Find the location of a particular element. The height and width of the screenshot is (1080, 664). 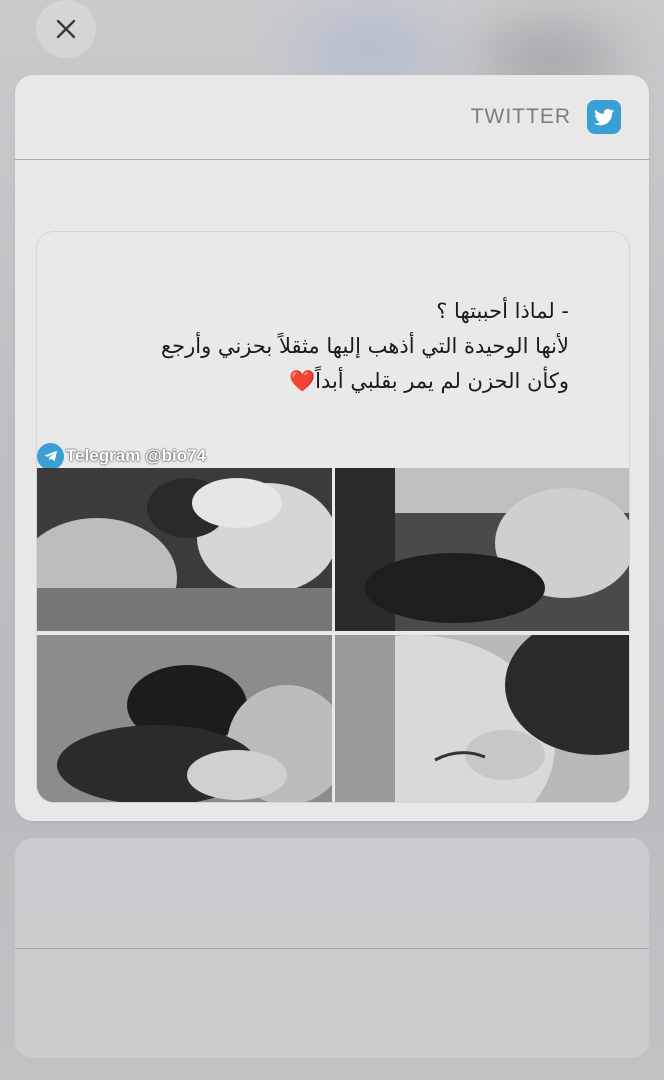

card-divider is located at coordinates (332, 948).